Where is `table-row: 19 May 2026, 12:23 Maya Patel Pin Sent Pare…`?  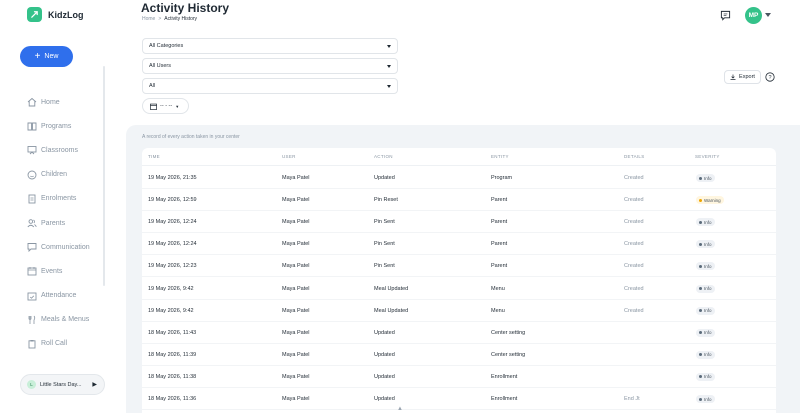
table-row: 19 May 2026, 12:23 Maya Patel Pin Sent Pare… is located at coordinates (459, 266).